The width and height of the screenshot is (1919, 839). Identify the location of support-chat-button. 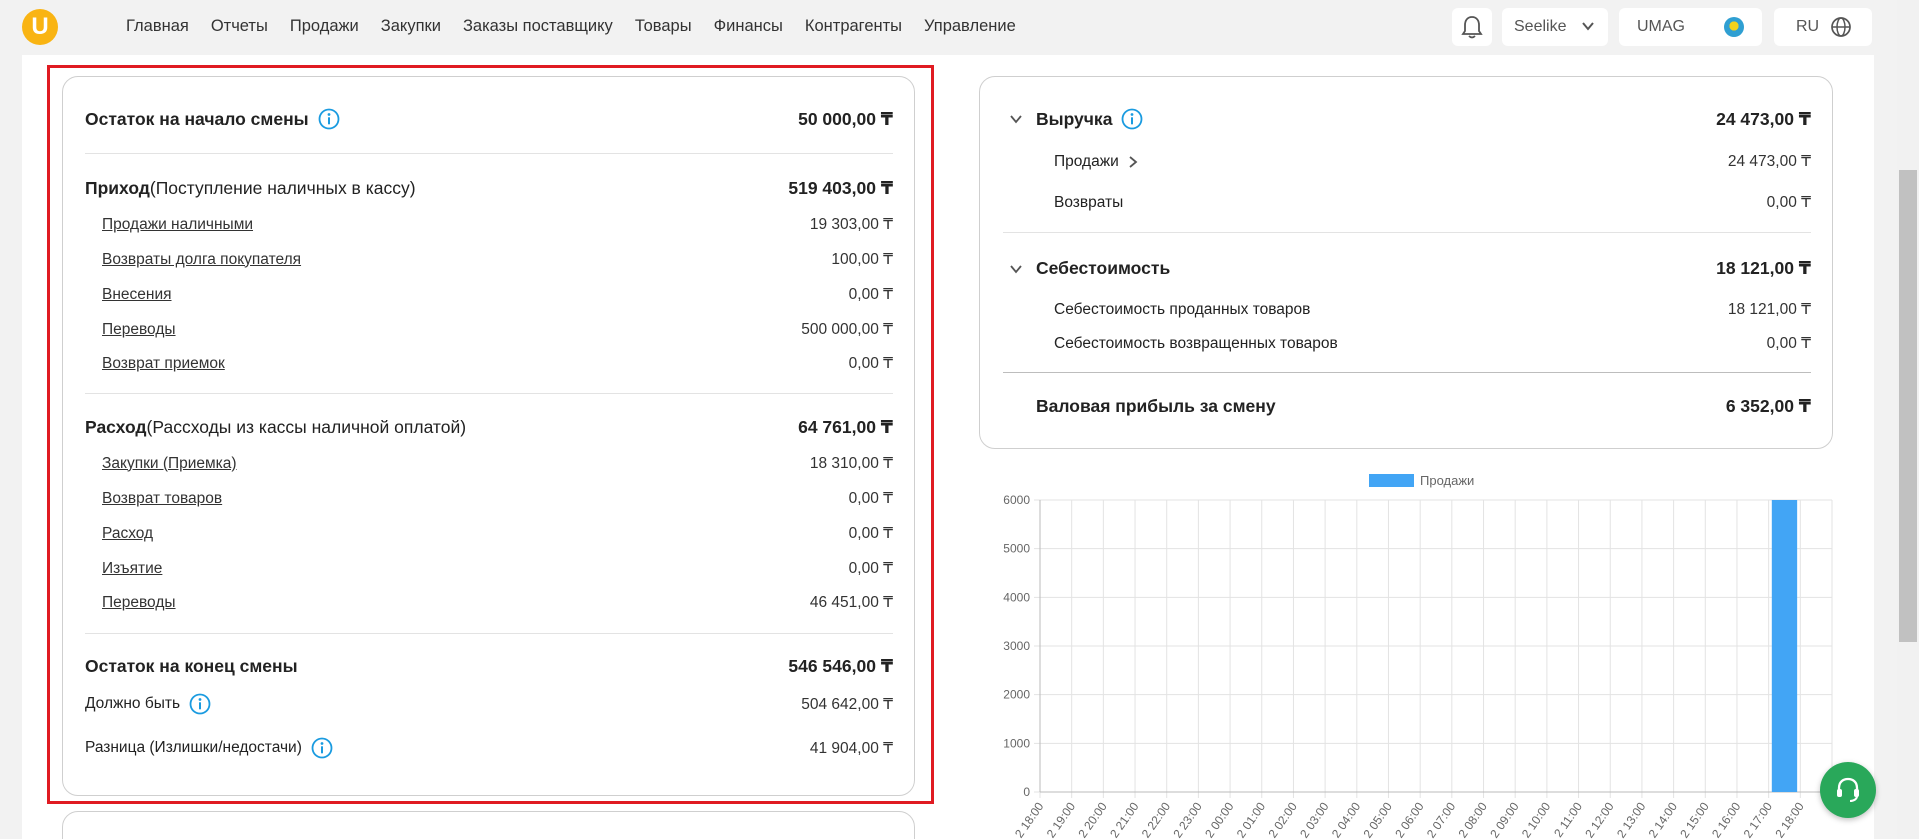
(1848, 790).